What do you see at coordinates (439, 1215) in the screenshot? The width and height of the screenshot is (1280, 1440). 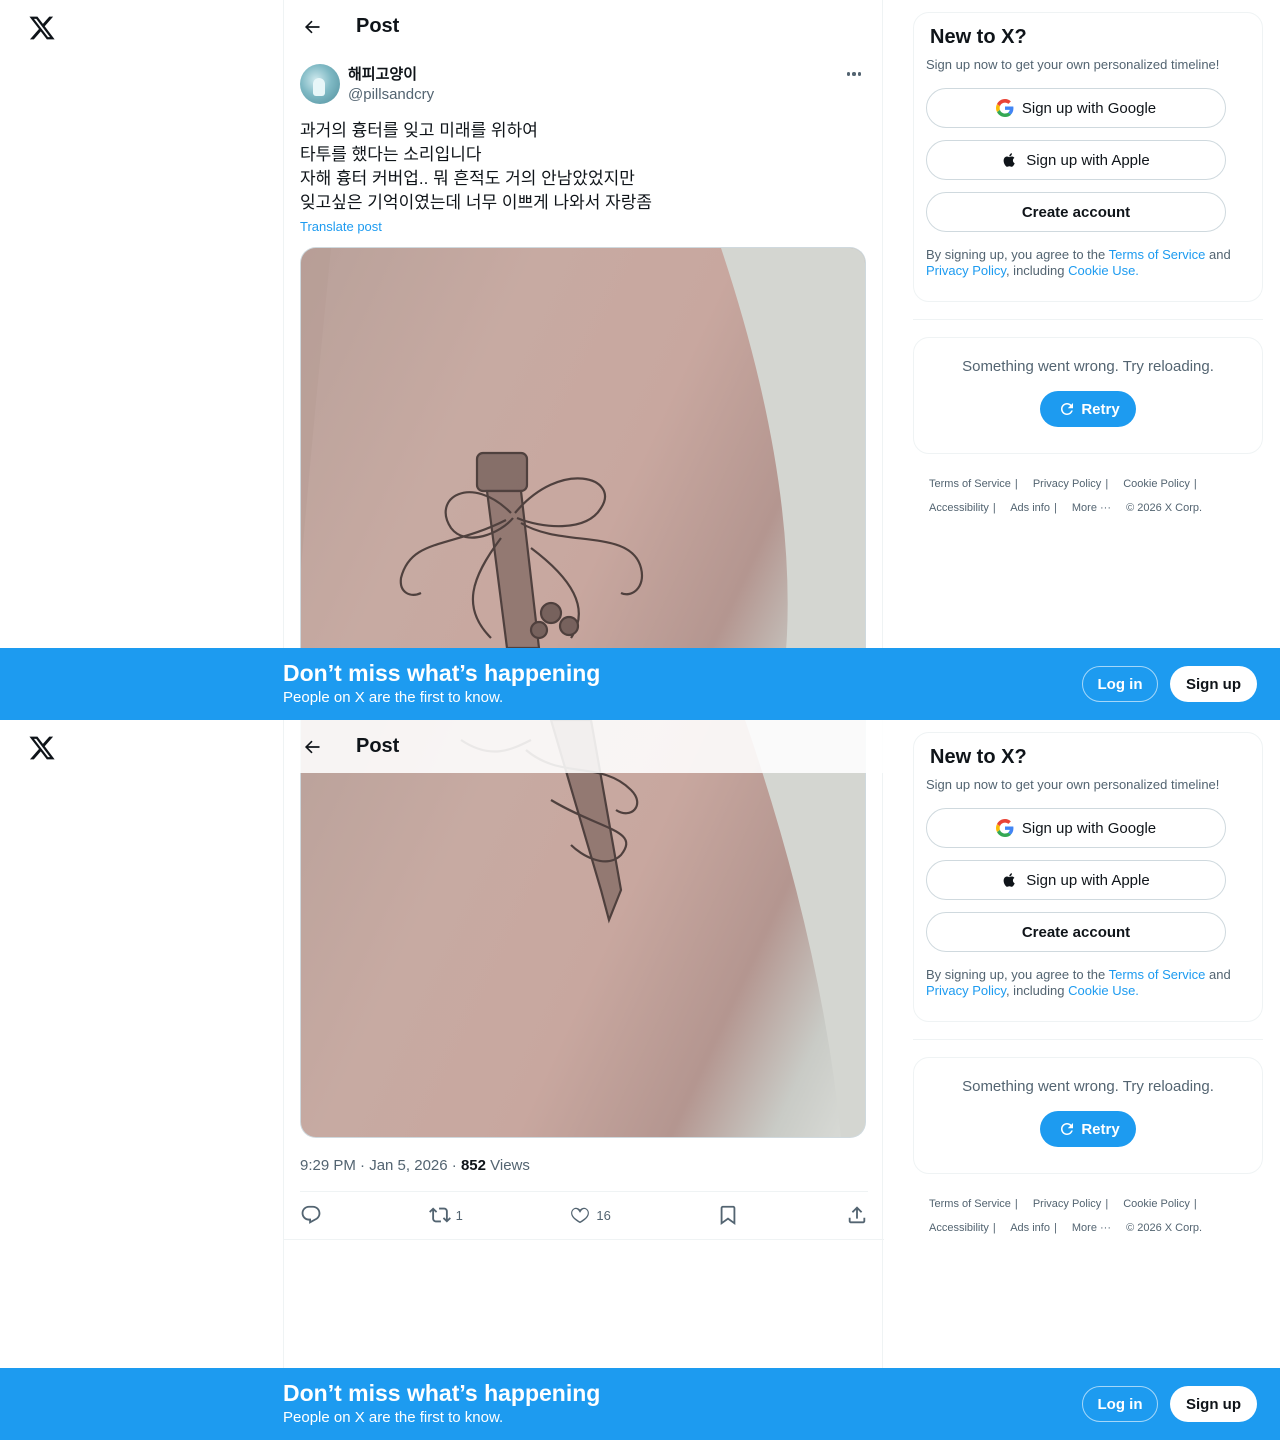 I see `repost-icon` at bounding box center [439, 1215].